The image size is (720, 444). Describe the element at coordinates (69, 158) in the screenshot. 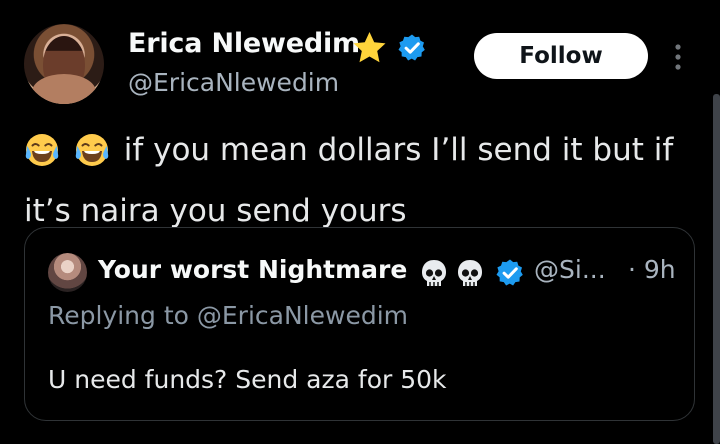

I see `emoji-group` at that location.